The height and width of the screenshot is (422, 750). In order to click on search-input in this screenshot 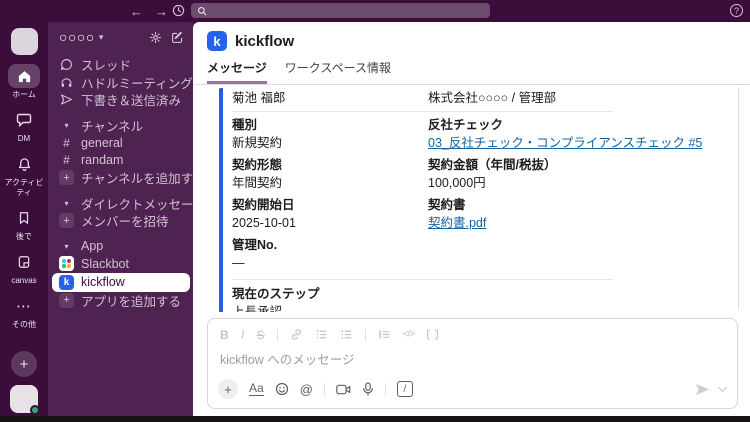, I will do `click(340, 10)`.